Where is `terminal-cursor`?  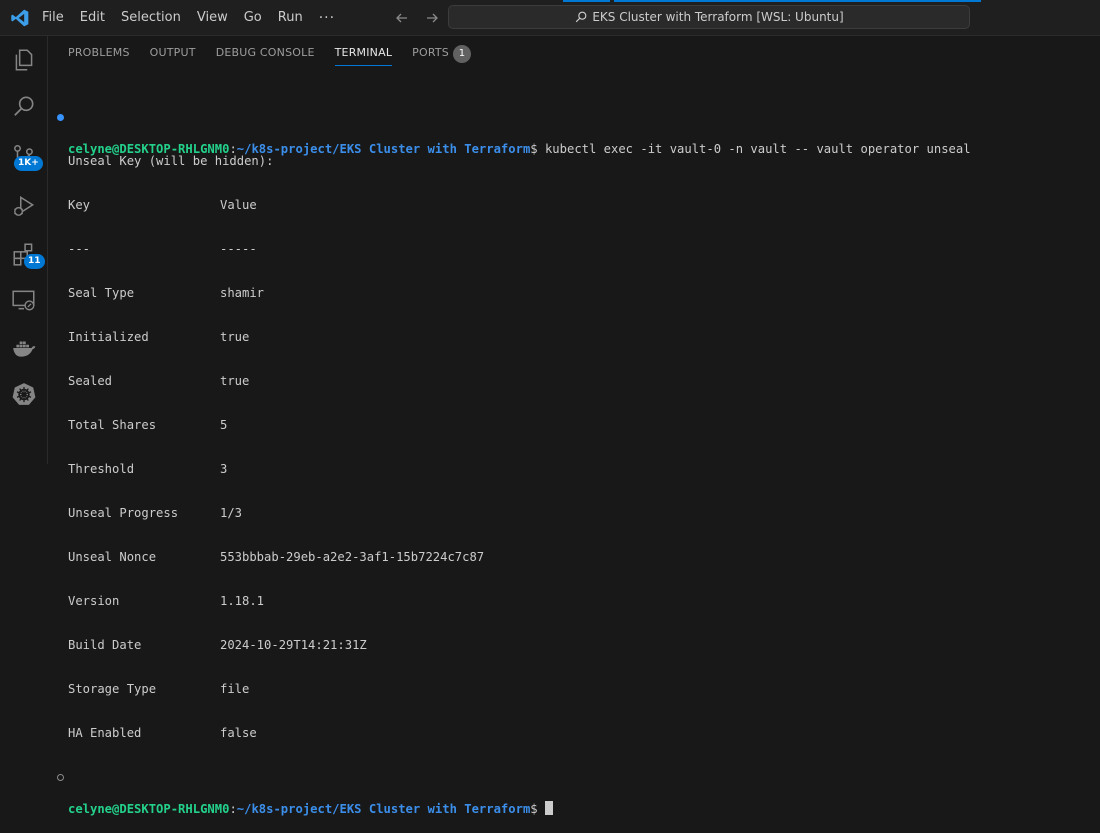
terminal-cursor is located at coordinates (548, 808).